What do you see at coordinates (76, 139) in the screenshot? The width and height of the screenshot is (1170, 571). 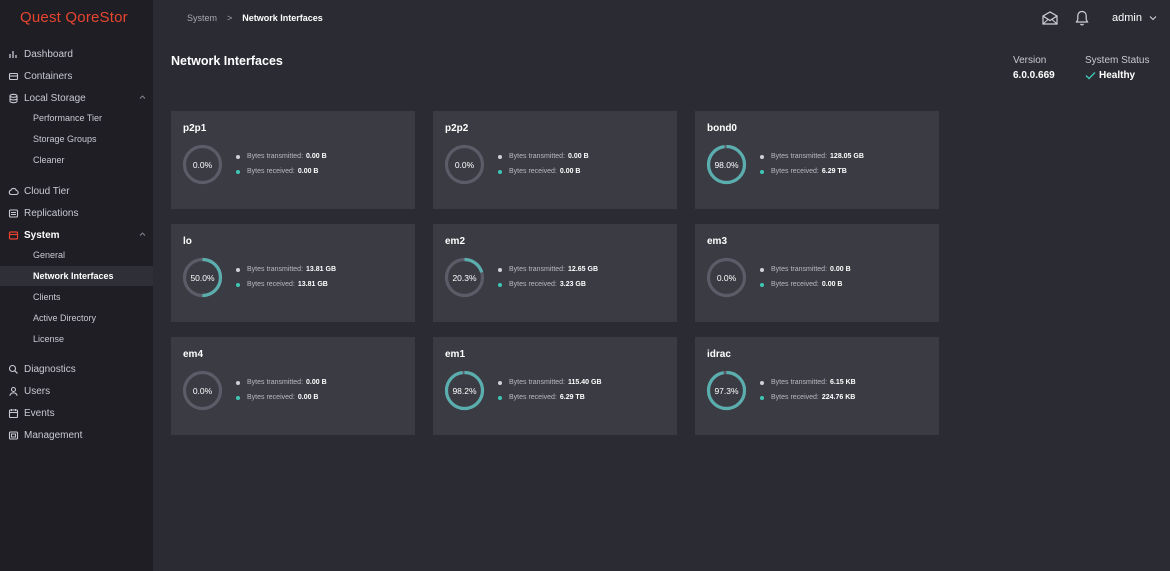 I see `sidebar-subitem-storage-groups: Storage Groups` at bounding box center [76, 139].